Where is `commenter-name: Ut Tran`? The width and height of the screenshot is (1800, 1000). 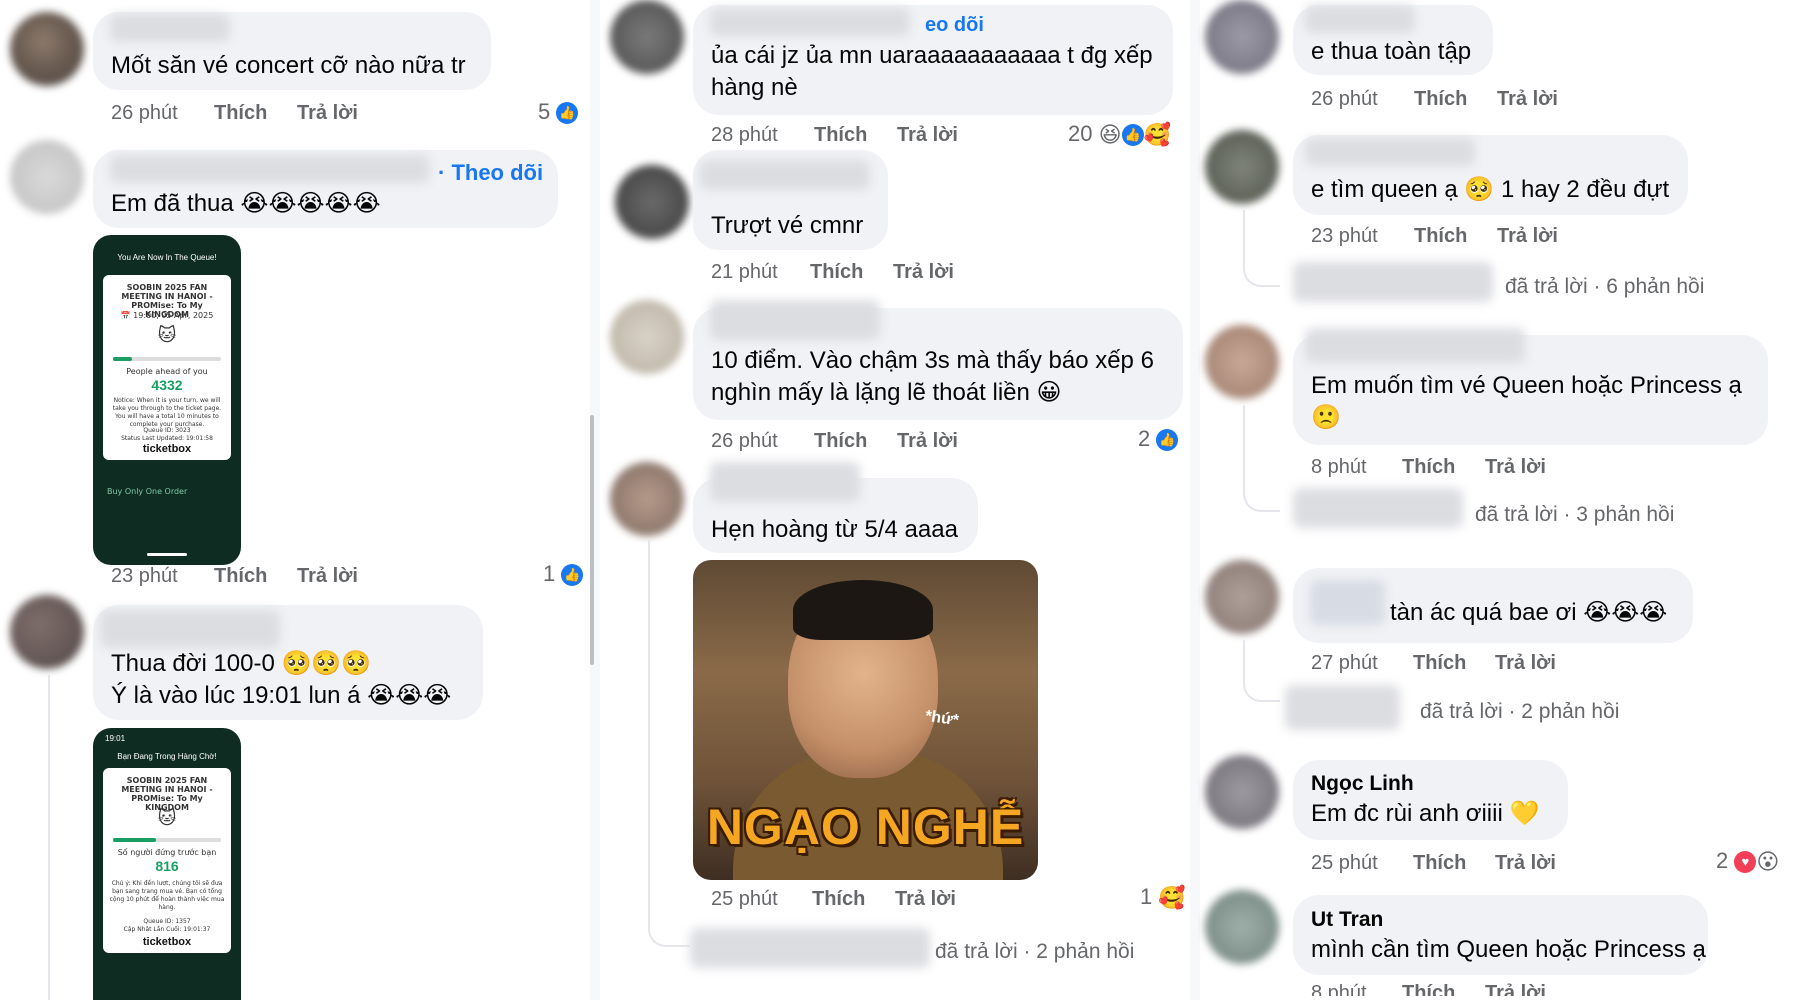 commenter-name: Ut Tran is located at coordinates (1347, 920).